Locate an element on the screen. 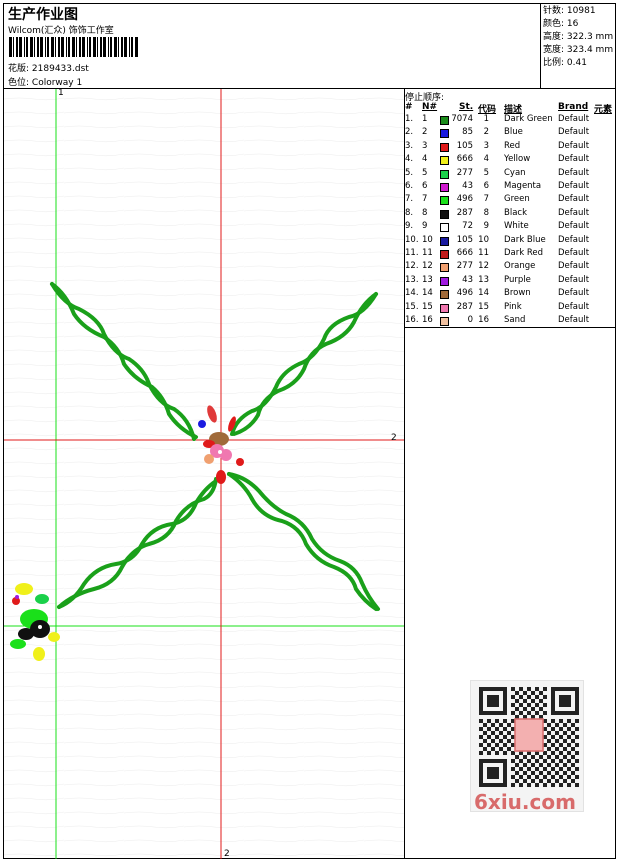 This screenshot has height=861, width=620. colorway-value: Colorway 1 is located at coordinates (57, 83).